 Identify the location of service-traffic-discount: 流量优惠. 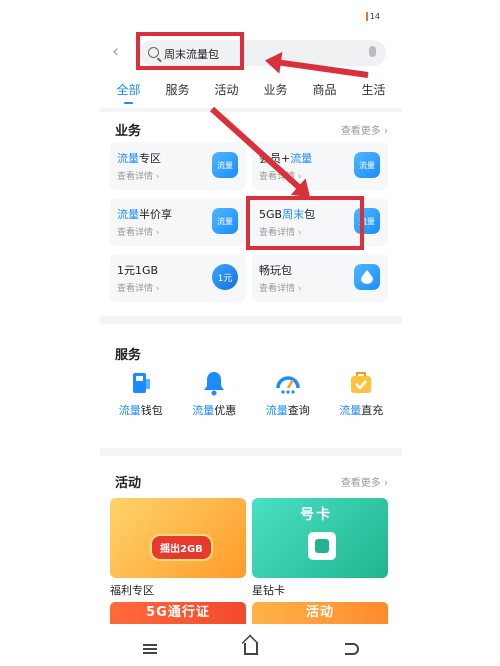
(214, 394).